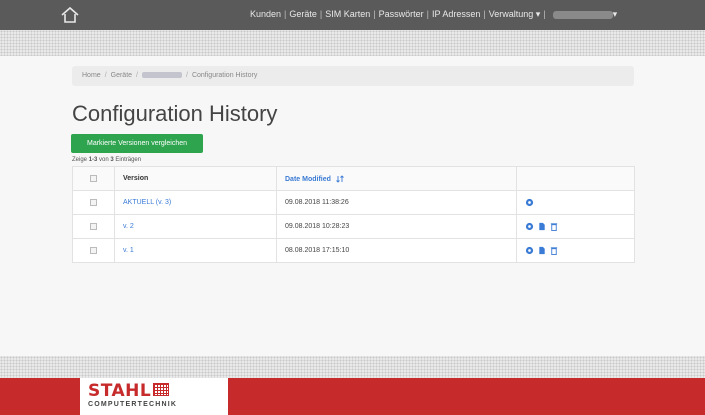 The width and height of the screenshot is (705, 415). What do you see at coordinates (120, 391) in the screenshot?
I see `logo-wordmark: STAHL` at bounding box center [120, 391].